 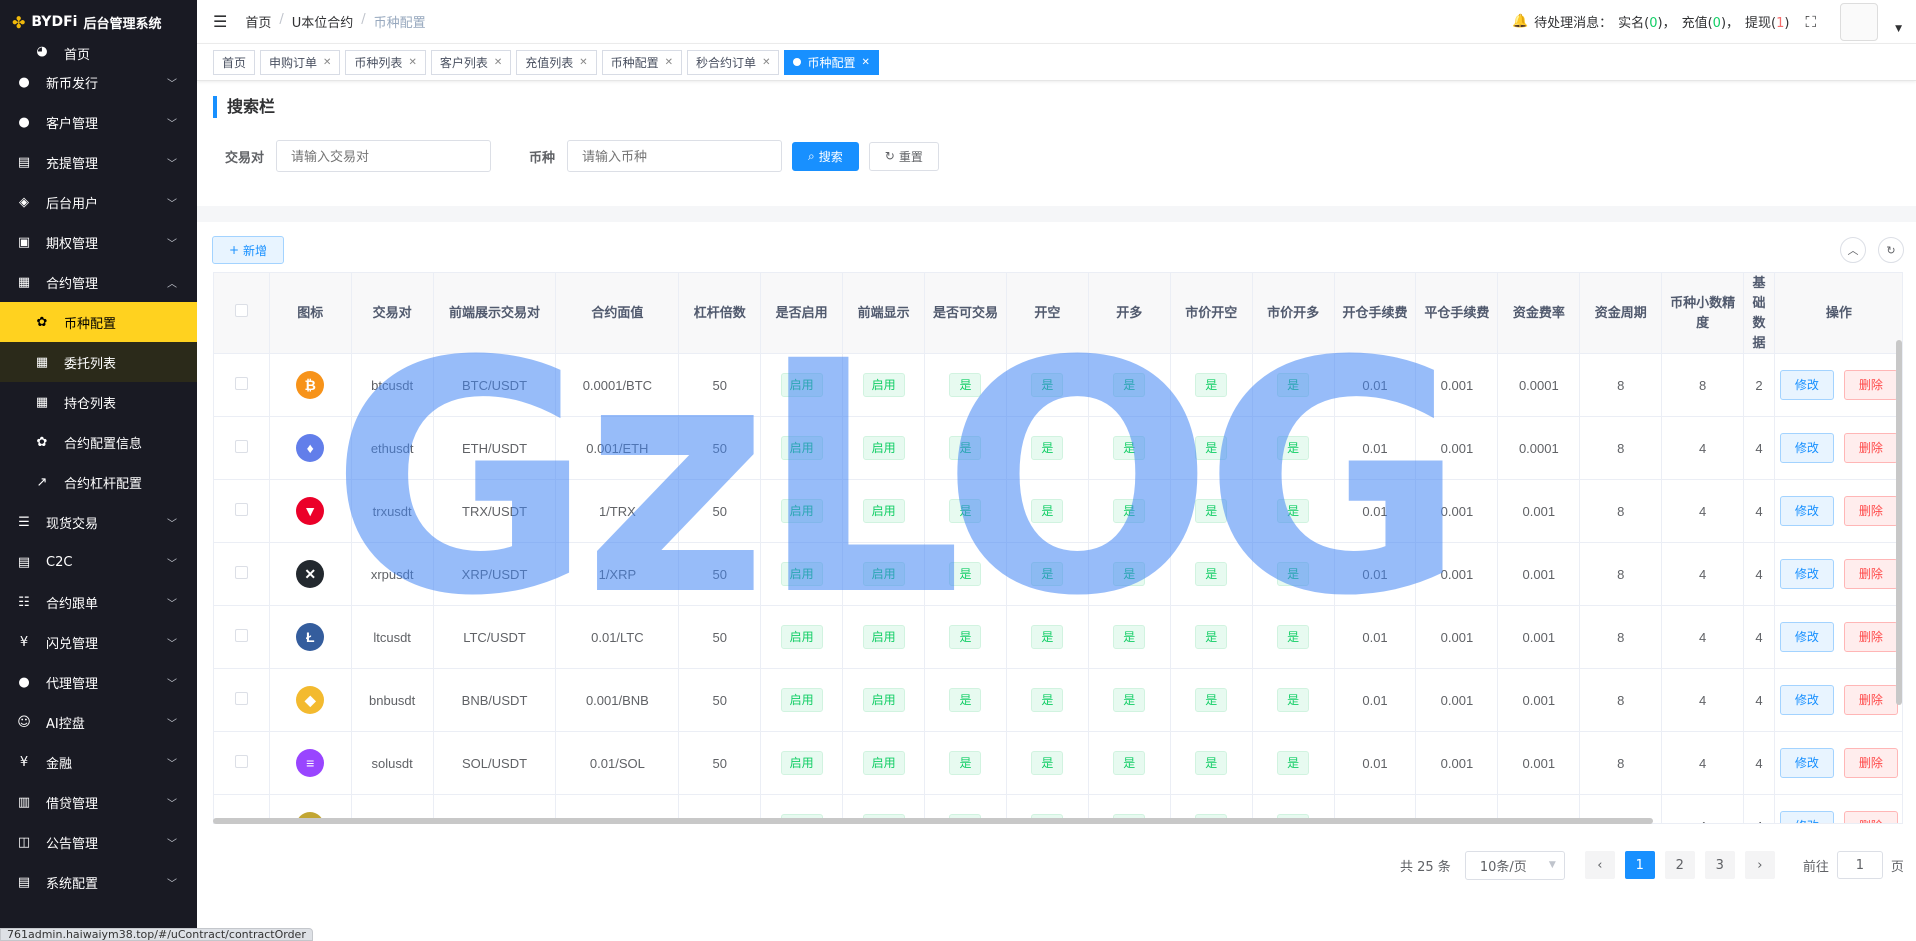 What do you see at coordinates (98, 322) in the screenshot?
I see `sidebar-item-coin-config: ✿ 币种配置` at bounding box center [98, 322].